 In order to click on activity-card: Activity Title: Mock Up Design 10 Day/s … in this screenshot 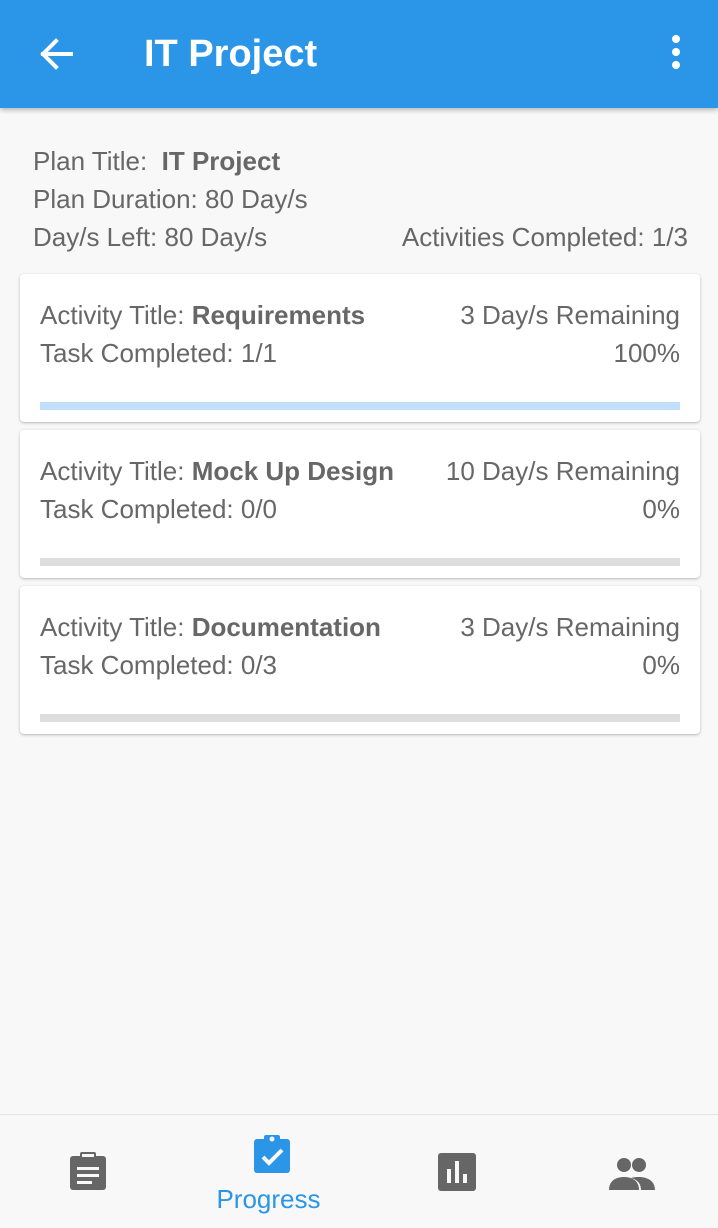, I will do `click(360, 504)`.